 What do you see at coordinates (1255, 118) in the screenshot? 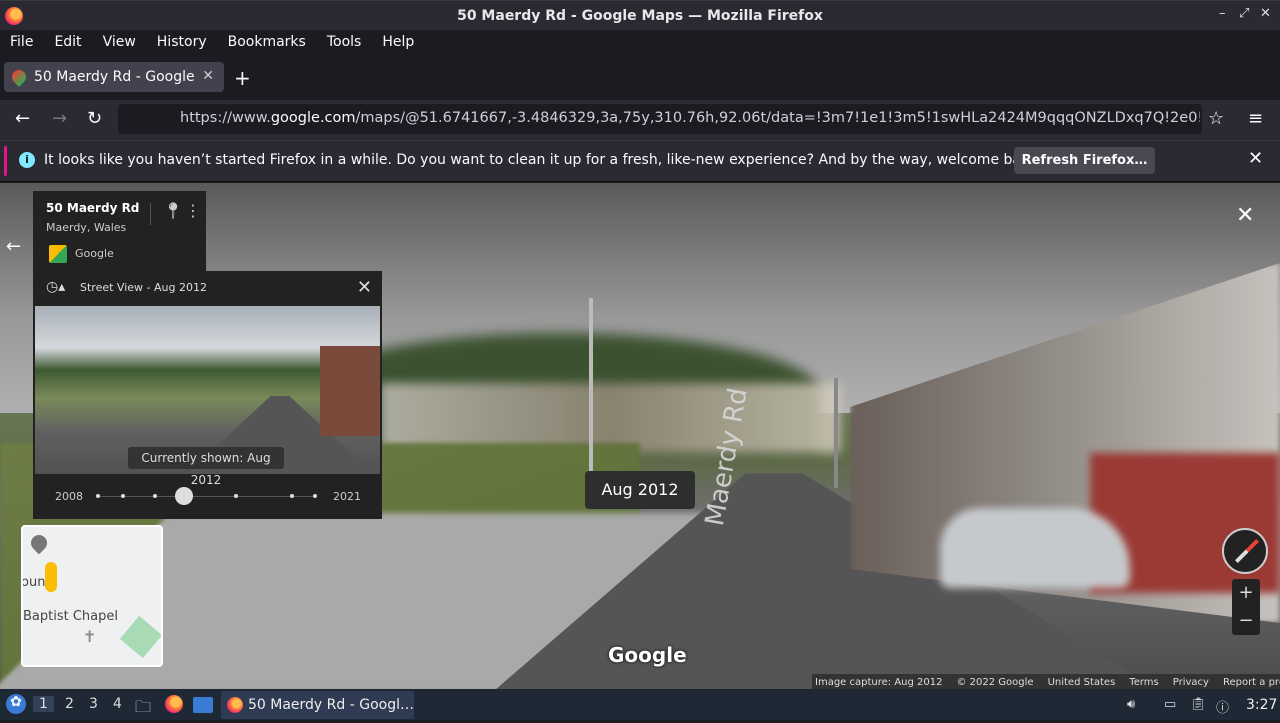
I see `hamburger-menu-icon: ≡` at bounding box center [1255, 118].